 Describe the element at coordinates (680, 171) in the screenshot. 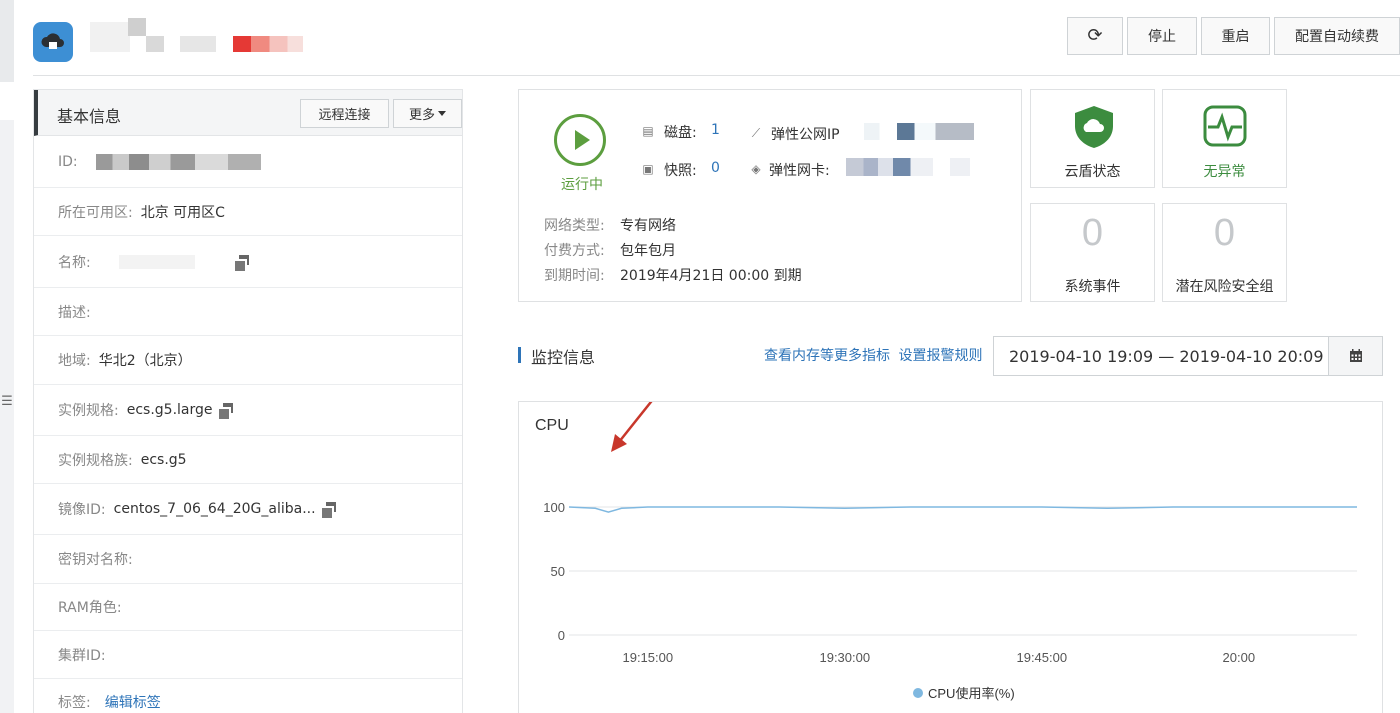

I see `snapshot-label: 快照:` at that location.